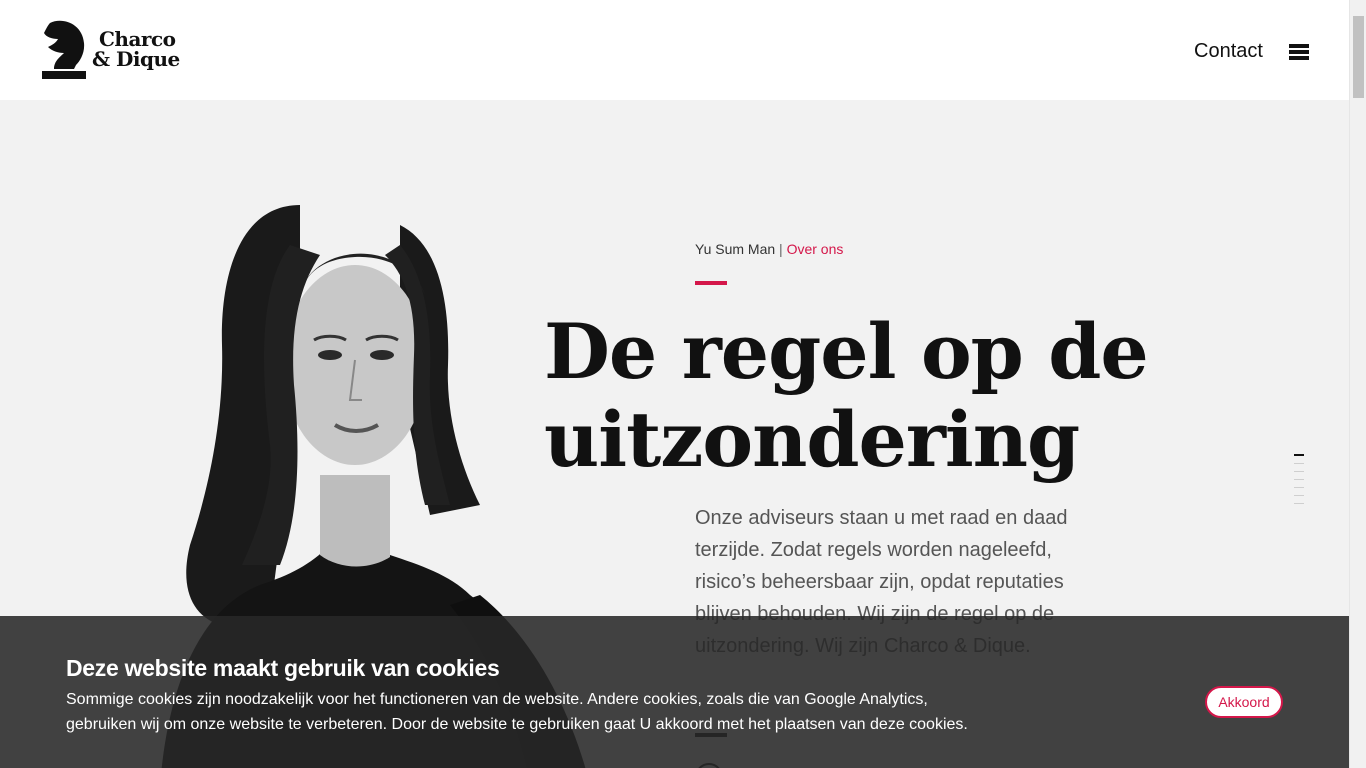 This screenshot has height=768, width=1366. I want to click on logo: Charco & Dique, so click(110, 49).